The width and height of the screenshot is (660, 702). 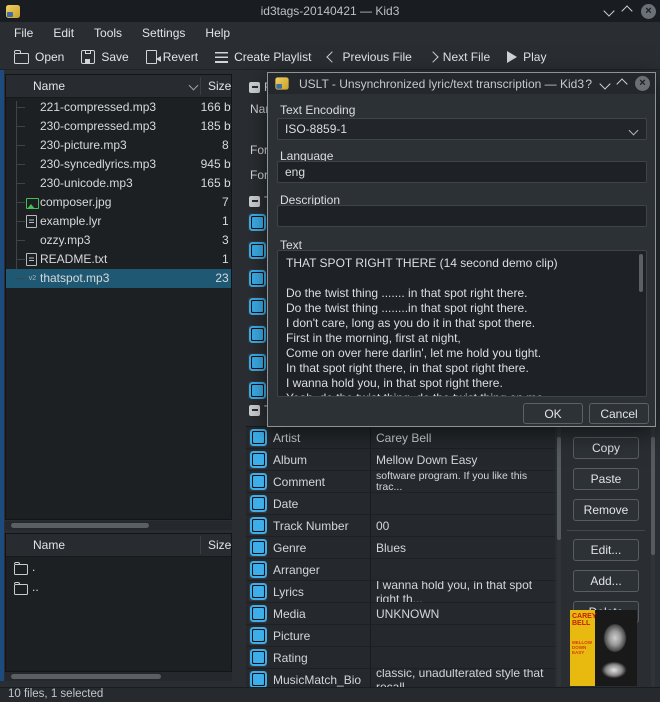 I want to click on file-row: example.lyr 1 K, so click(x=118, y=221).